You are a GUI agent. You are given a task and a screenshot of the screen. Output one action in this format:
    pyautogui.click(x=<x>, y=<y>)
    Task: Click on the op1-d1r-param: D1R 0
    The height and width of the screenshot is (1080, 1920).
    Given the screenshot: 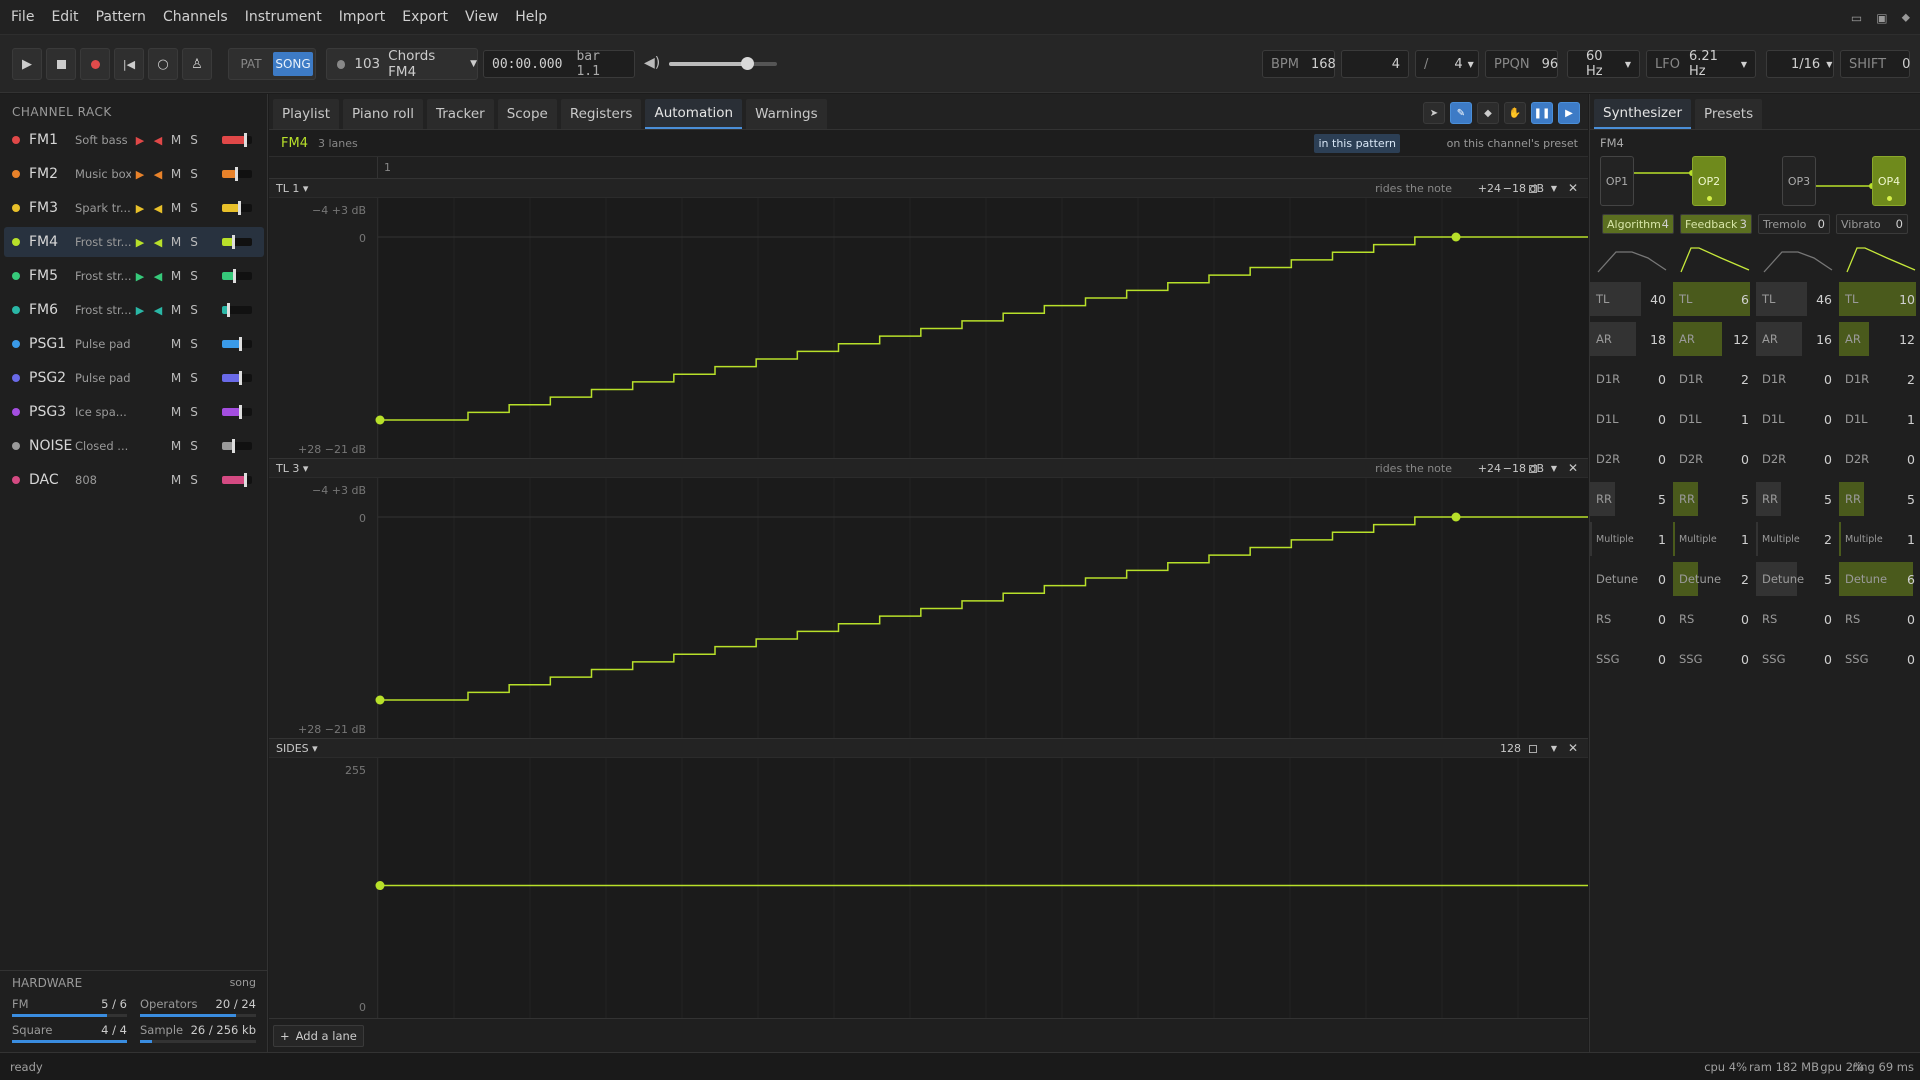 What is the action you would take?
    pyautogui.click(x=1631, y=379)
    